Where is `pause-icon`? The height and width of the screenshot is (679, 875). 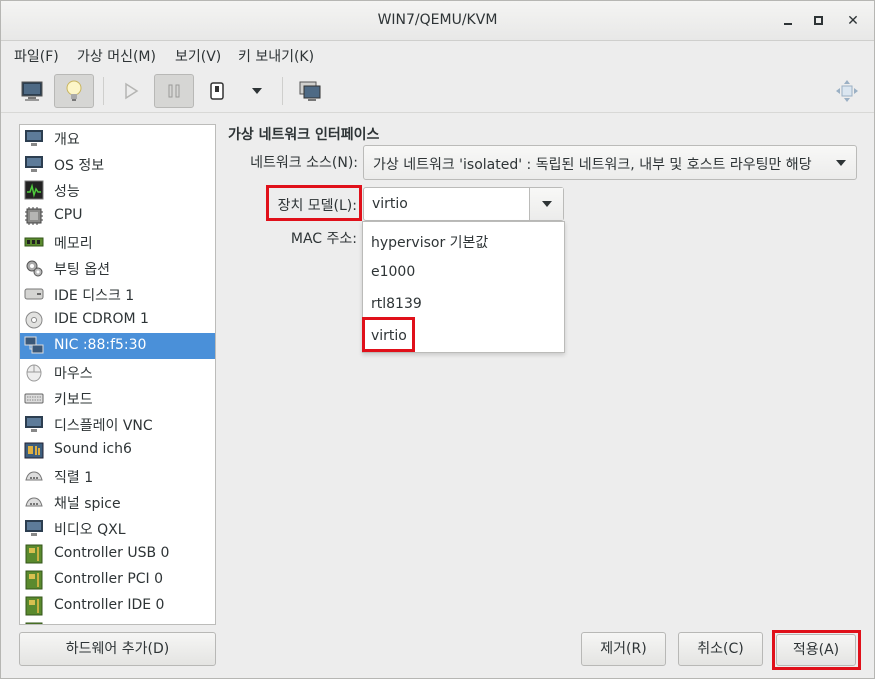
pause-icon is located at coordinates (174, 91).